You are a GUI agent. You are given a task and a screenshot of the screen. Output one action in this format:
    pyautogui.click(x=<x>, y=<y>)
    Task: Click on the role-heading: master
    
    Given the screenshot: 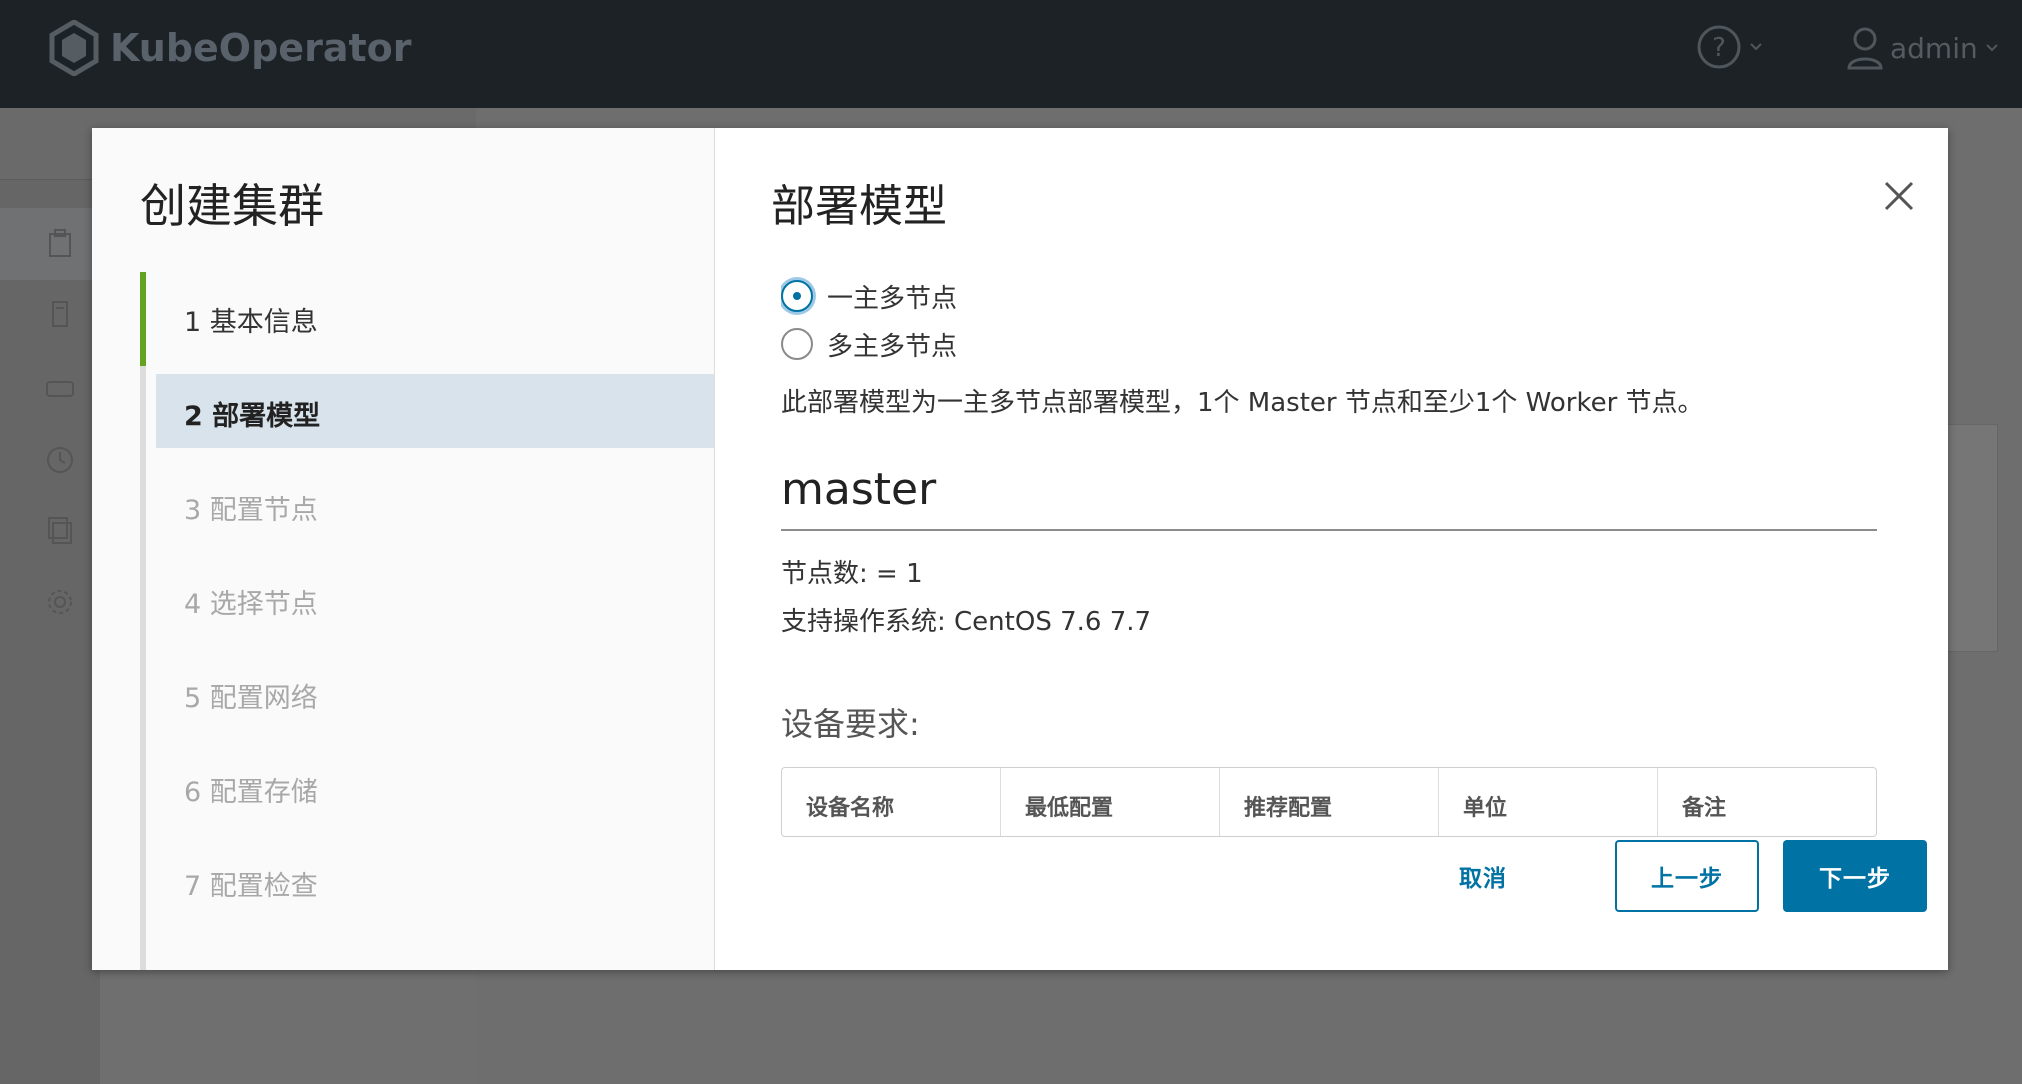 What is the action you would take?
    pyautogui.click(x=1329, y=497)
    